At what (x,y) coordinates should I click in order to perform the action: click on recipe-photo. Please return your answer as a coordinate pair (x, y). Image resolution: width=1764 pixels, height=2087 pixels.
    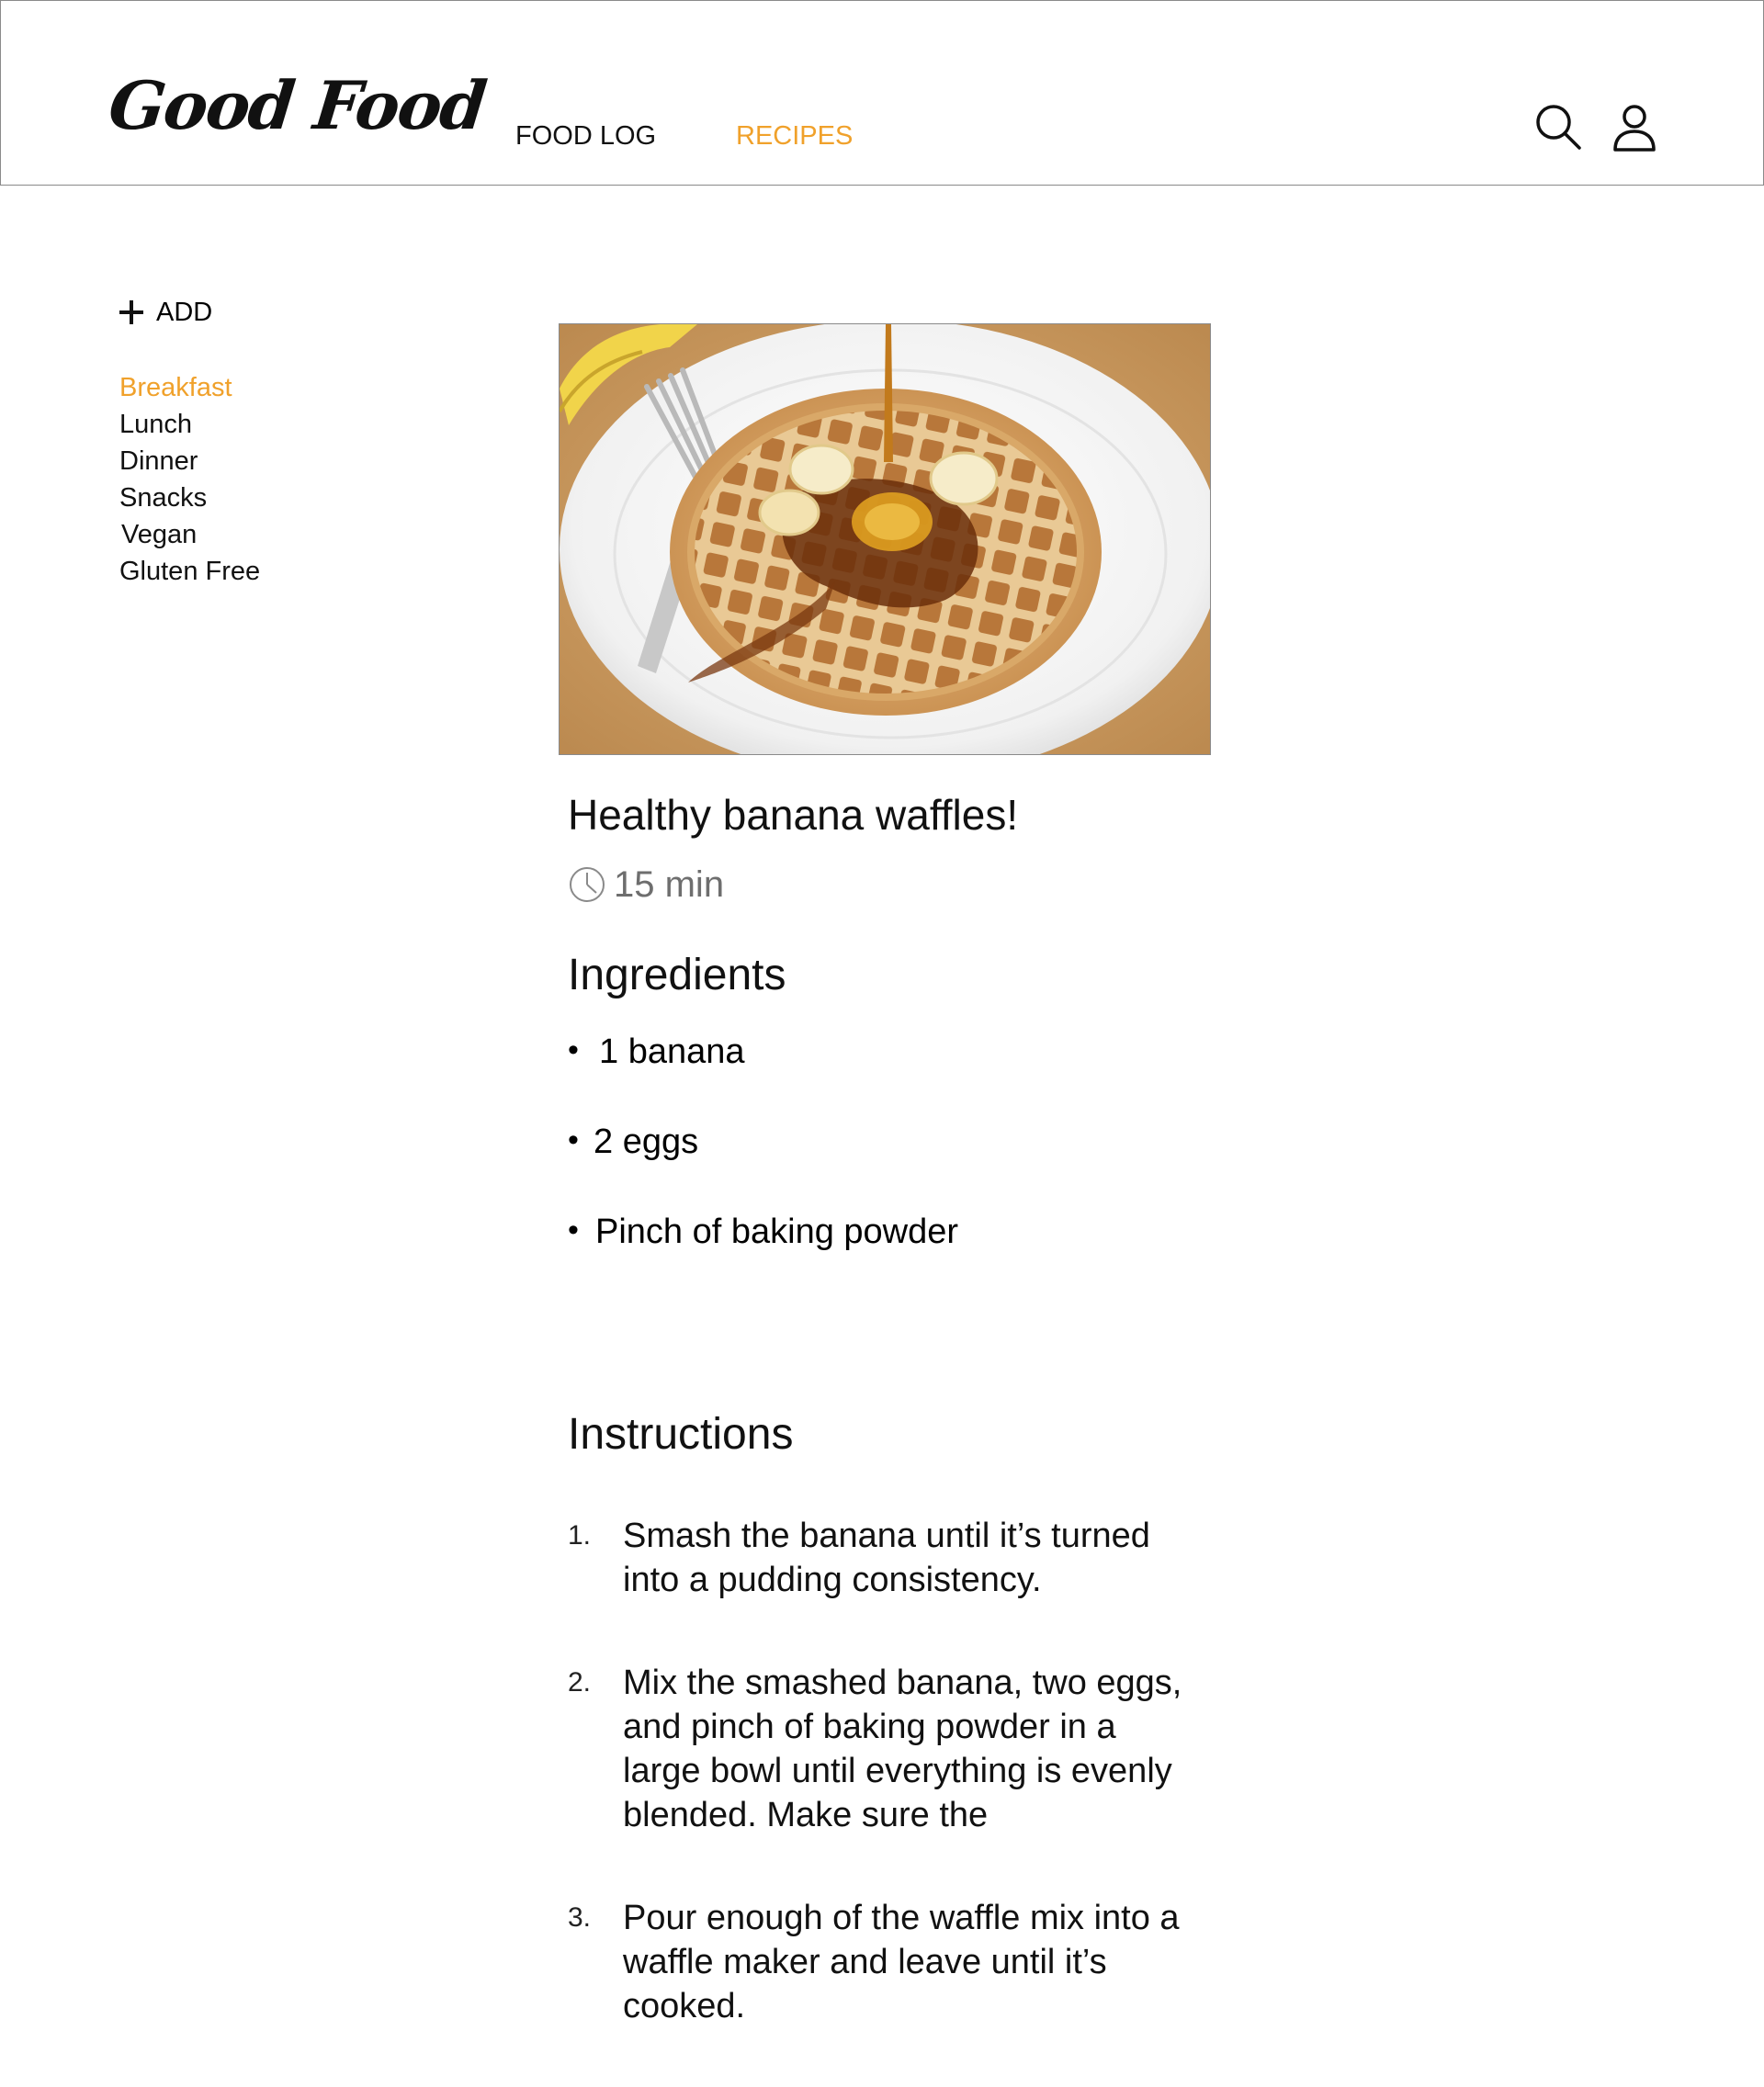
    Looking at the image, I should click on (885, 539).